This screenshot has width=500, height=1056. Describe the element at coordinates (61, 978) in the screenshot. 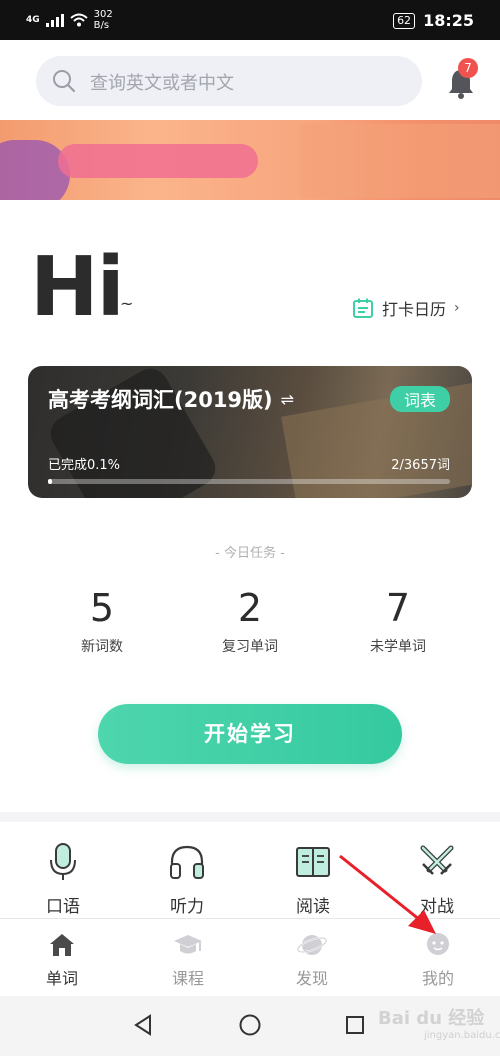

I see `tab-label: 单词` at that location.